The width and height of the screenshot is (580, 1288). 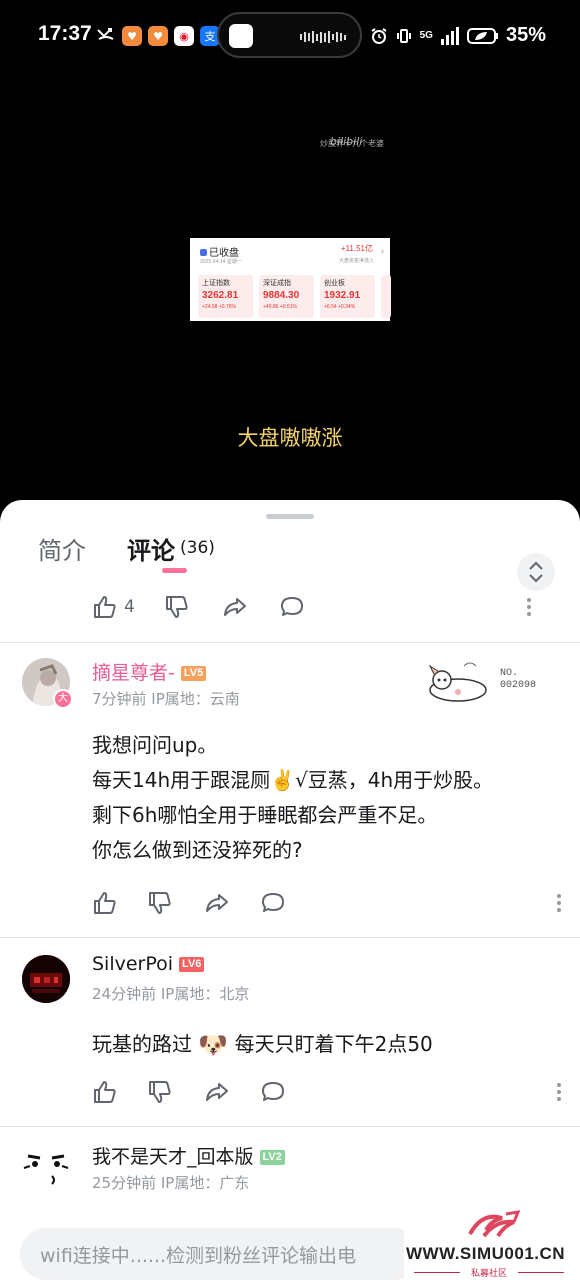 I want to click on tab-active-indicator, so click(x=174, y=570).